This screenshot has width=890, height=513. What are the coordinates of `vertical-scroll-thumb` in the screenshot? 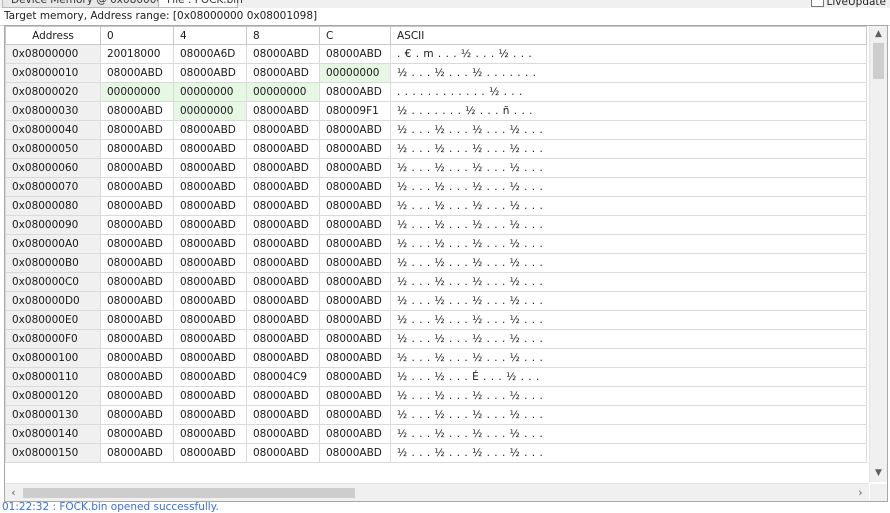 It's located at (878, 61).